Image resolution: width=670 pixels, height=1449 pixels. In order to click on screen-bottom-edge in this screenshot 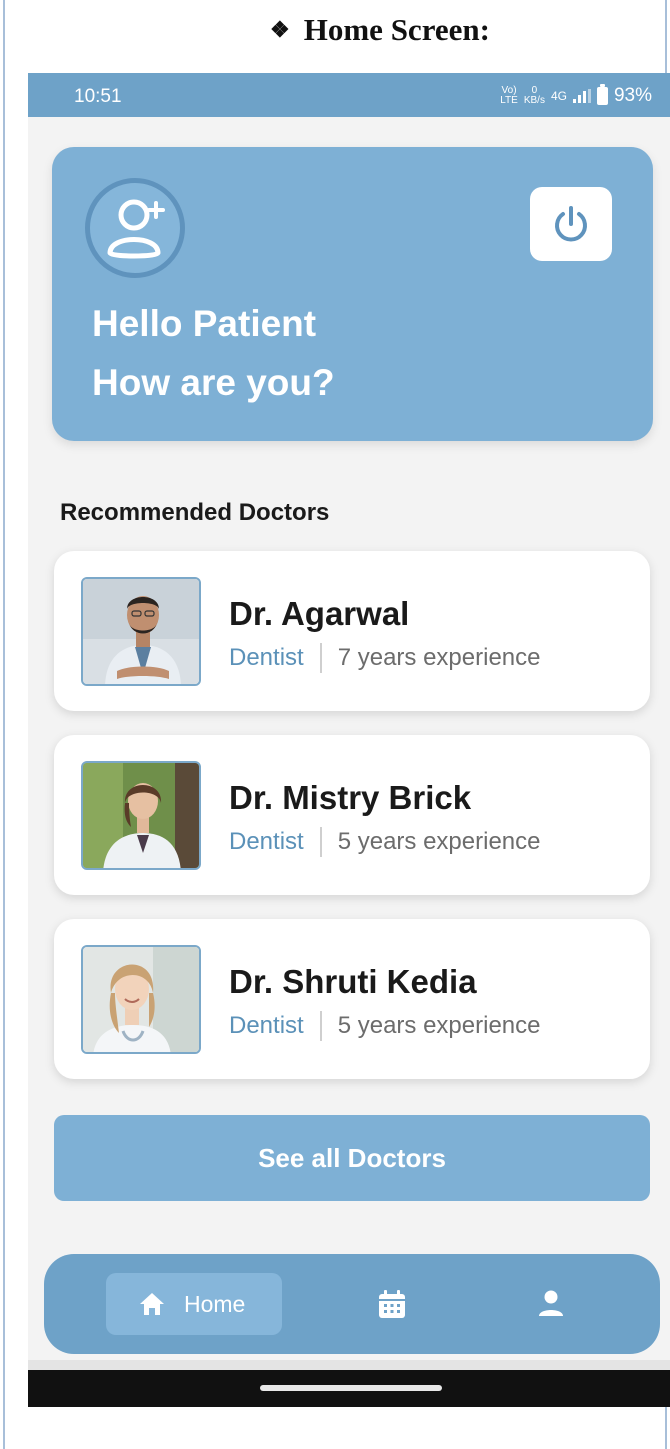, I will do `click(349, 1365)`.